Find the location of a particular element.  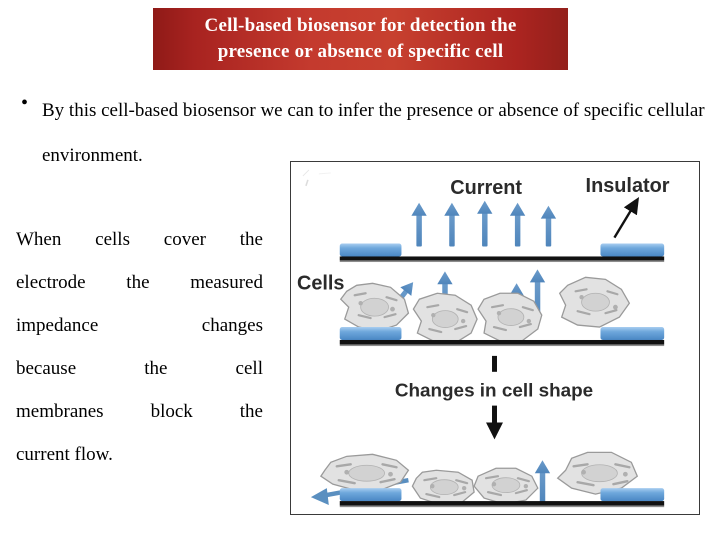

left-column-word: cover is located at coordinates (184, 239).